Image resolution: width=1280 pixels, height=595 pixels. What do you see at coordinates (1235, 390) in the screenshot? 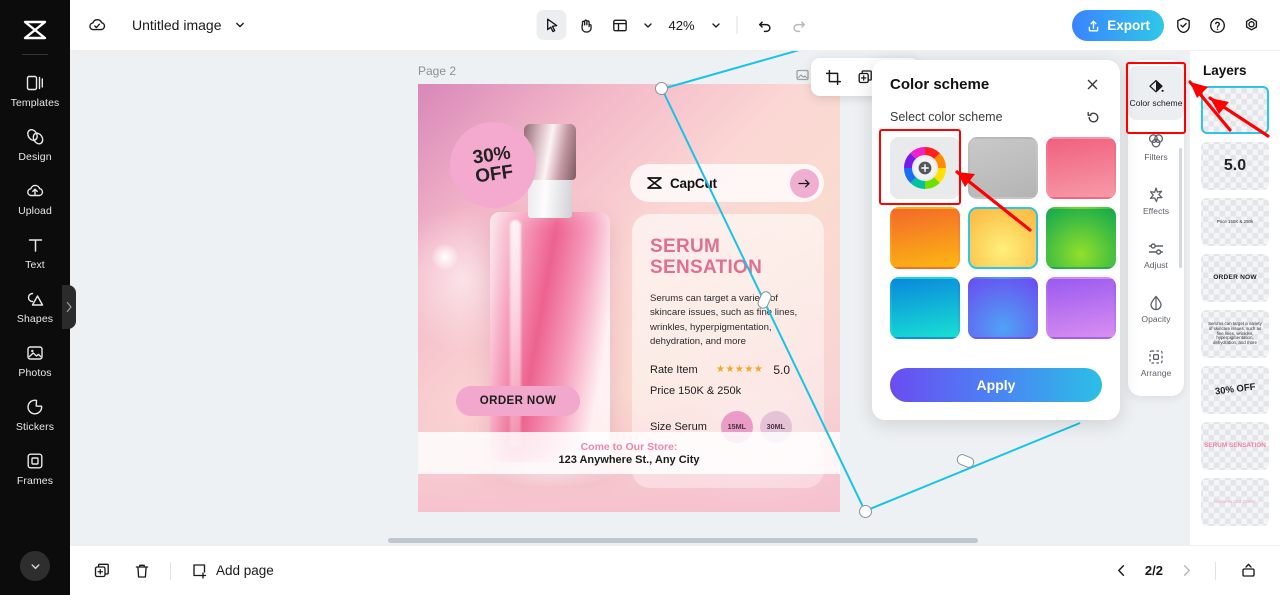
I see `layer-item-discount: 30% OFF` at bounding box center [1235, 390].